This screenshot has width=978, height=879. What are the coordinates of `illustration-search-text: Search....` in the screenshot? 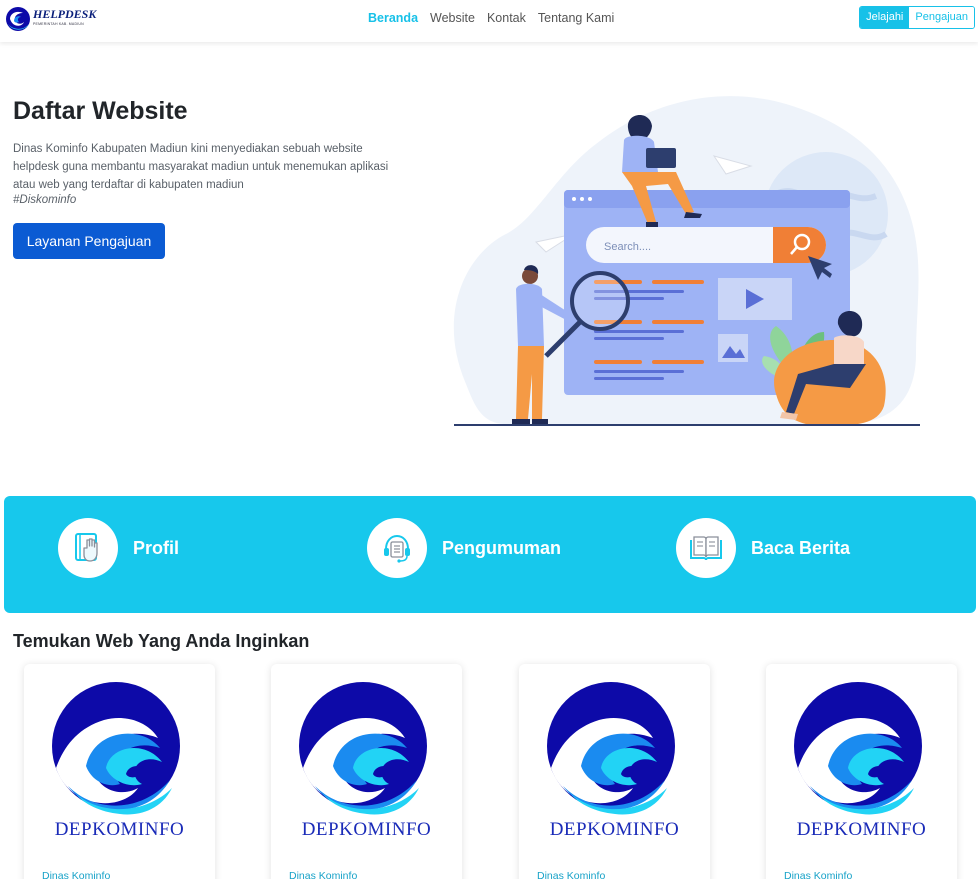 It's located at (627, 247).